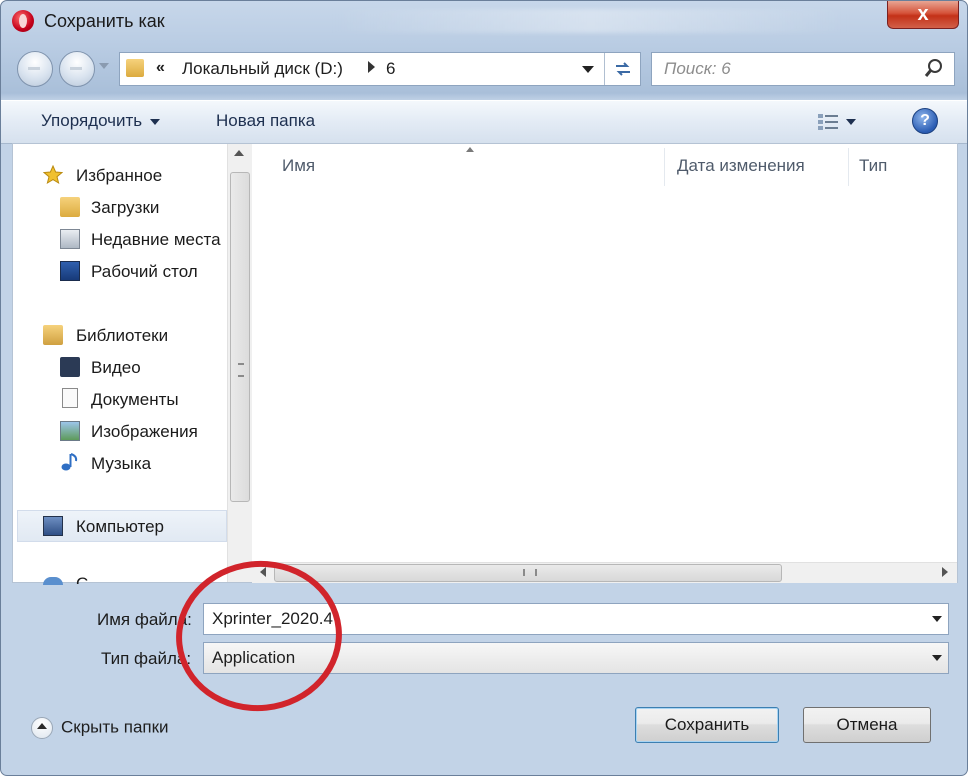 The height and width of the screenshot is (776, 968). What do you see at coordinates (77, 69) in the screenshot?
I see `forward-button` at bounding box center [77, 69].